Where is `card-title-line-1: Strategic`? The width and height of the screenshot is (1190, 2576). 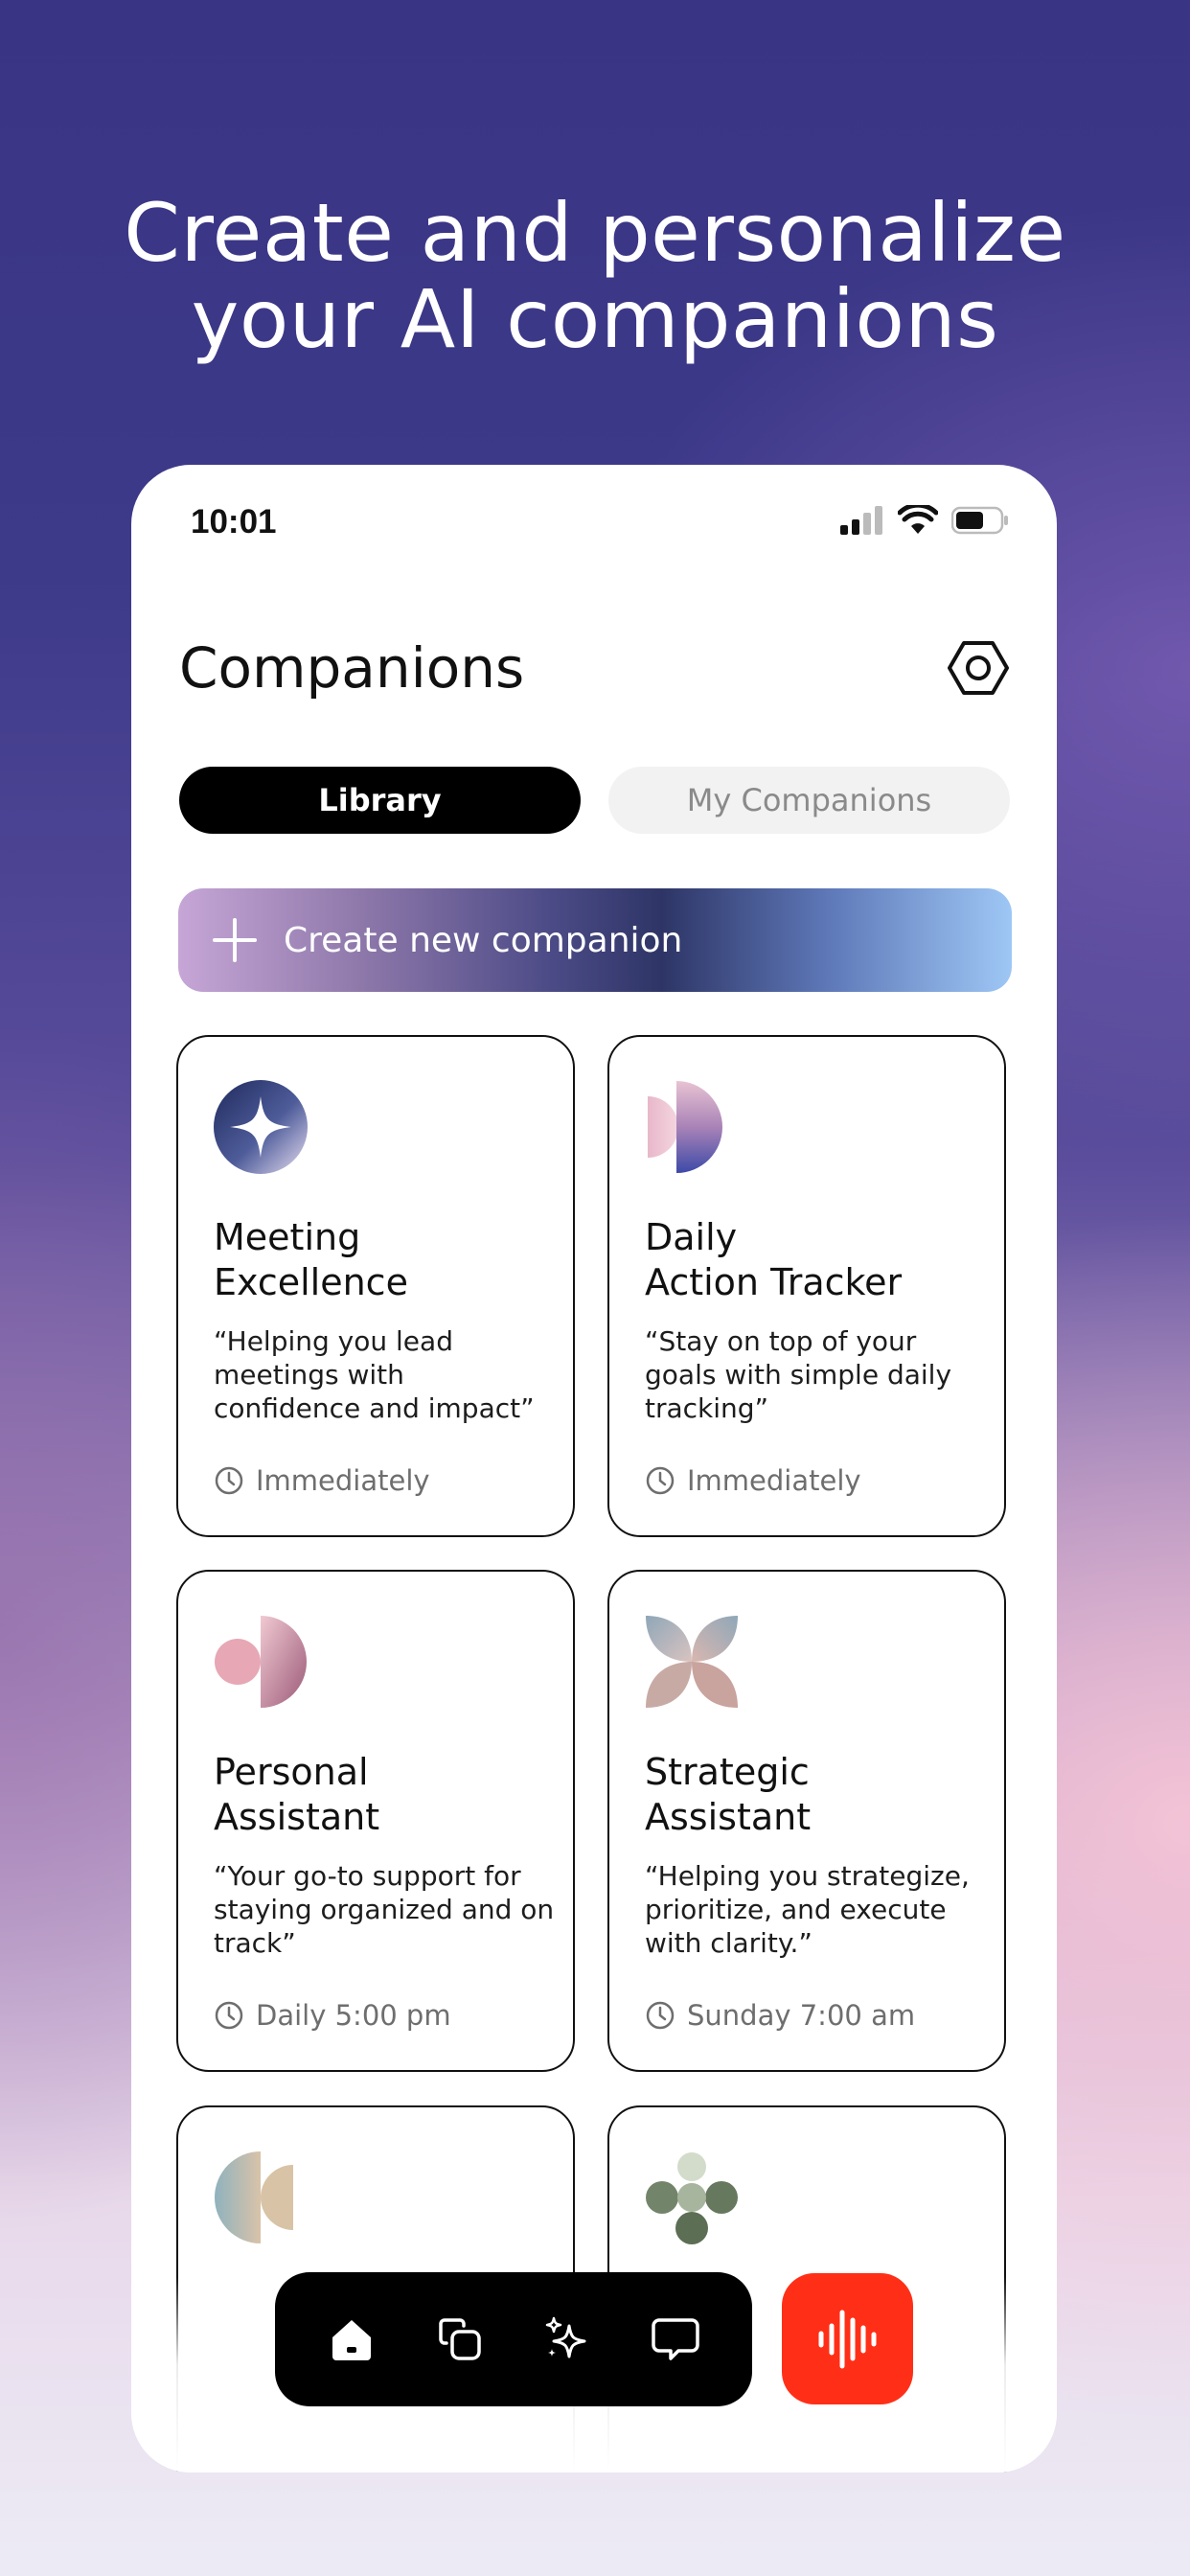 card-title-line-1: Strategic is located at coordinates (728, 1772).